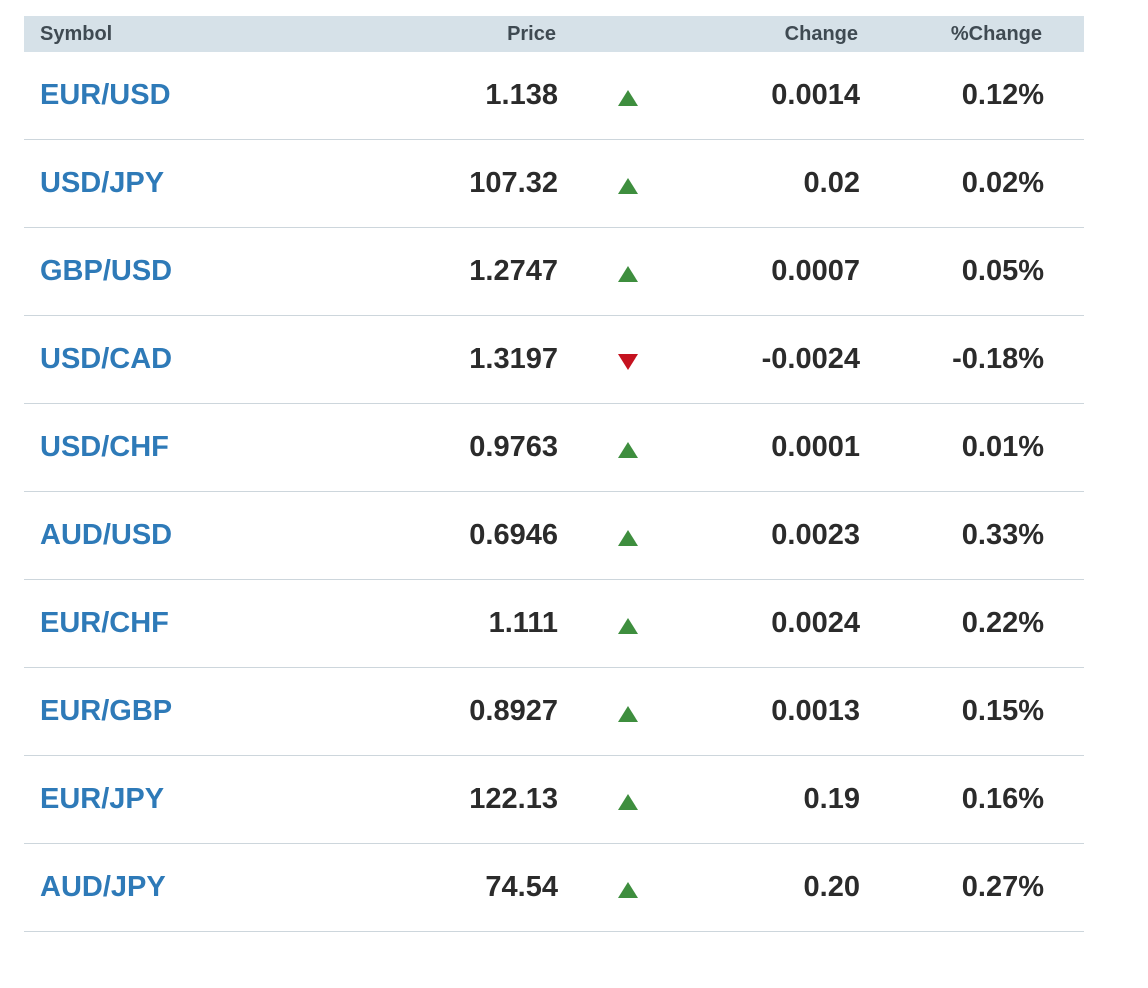 Image resolution: width=1148 pixels, height=988 pixels. What do you see at coordinates (1002, 887) in the screenshot?
I see `pct-change-cell: 0.27%` at bounding box center [1002, 887].